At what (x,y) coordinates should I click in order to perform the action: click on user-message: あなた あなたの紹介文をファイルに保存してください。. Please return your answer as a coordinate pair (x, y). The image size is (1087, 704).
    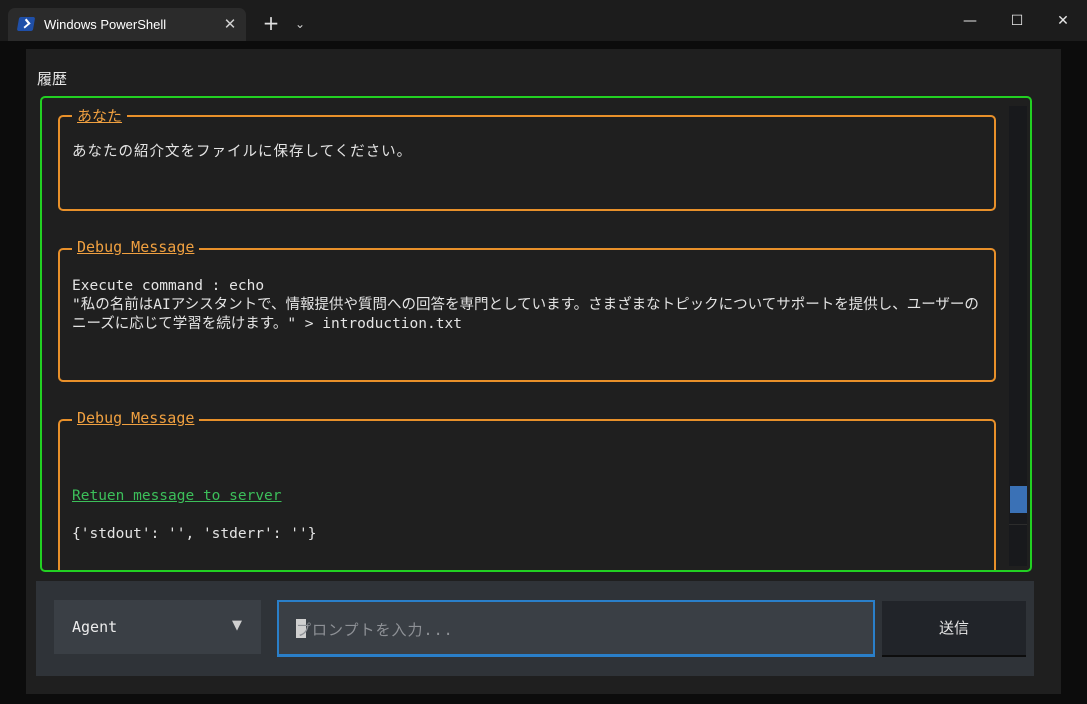
    Looking at the image, I should click on (527, 158).